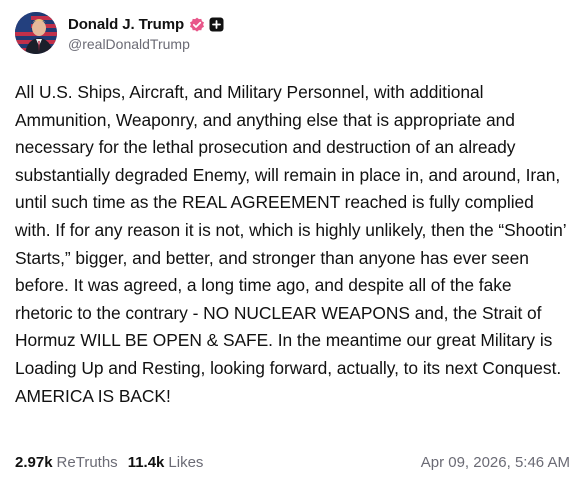  What do you see at coordinates (197, 25) in the screenshot?
I see `verified-check-icon` at bounding box center [197, 25].